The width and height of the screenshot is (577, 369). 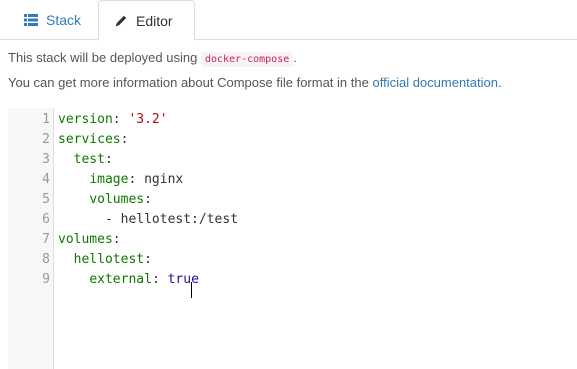 What do you see at coordinates (148, 119) in the screenshot?
I see `yaml-value: '3.2'` at bounding box center [148, 119].